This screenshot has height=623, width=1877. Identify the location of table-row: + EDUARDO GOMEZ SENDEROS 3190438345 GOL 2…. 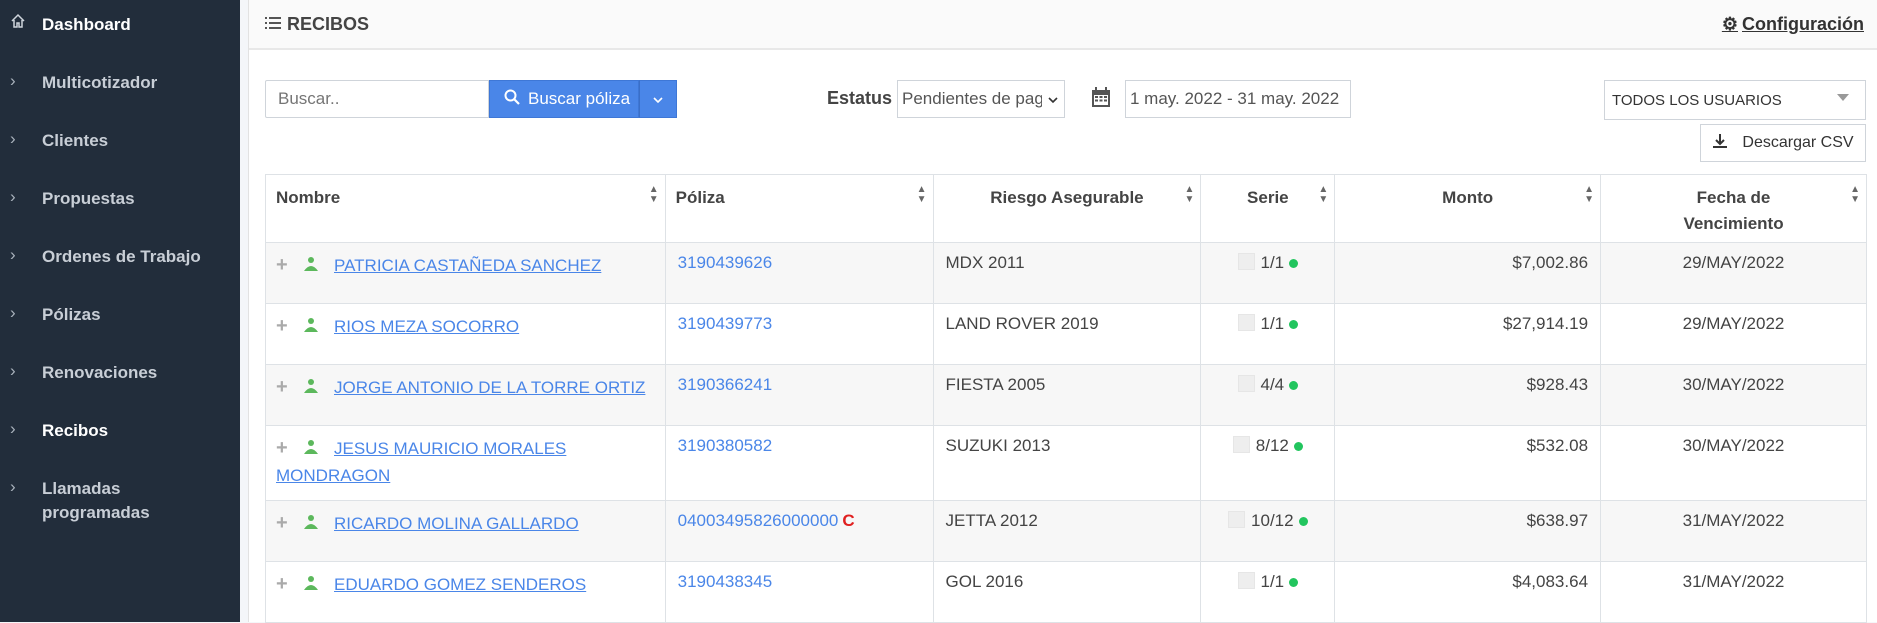
(1066, 592).